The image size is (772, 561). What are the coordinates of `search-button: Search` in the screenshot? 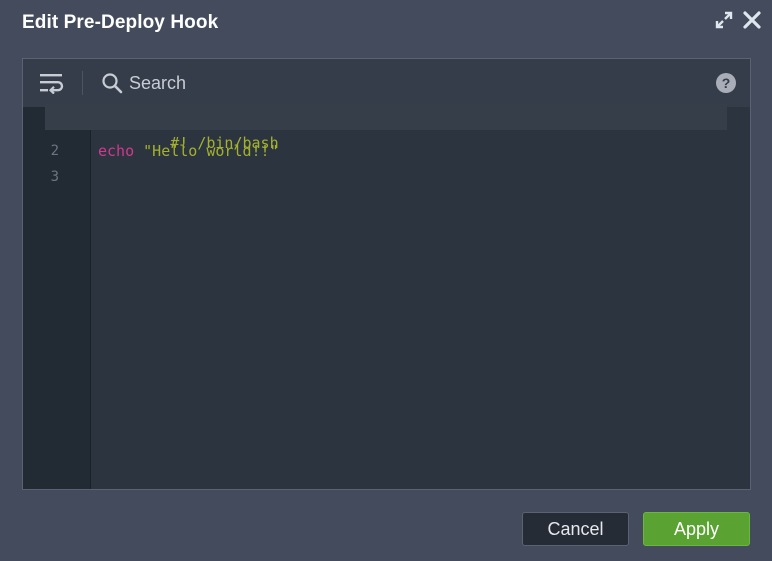 It's located at (143, 83).